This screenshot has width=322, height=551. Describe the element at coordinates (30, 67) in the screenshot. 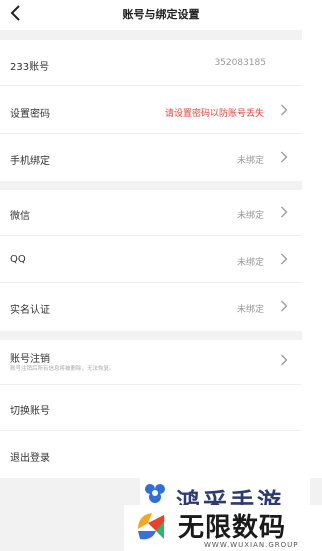

I see `account-id-label: 233账号` at that location.